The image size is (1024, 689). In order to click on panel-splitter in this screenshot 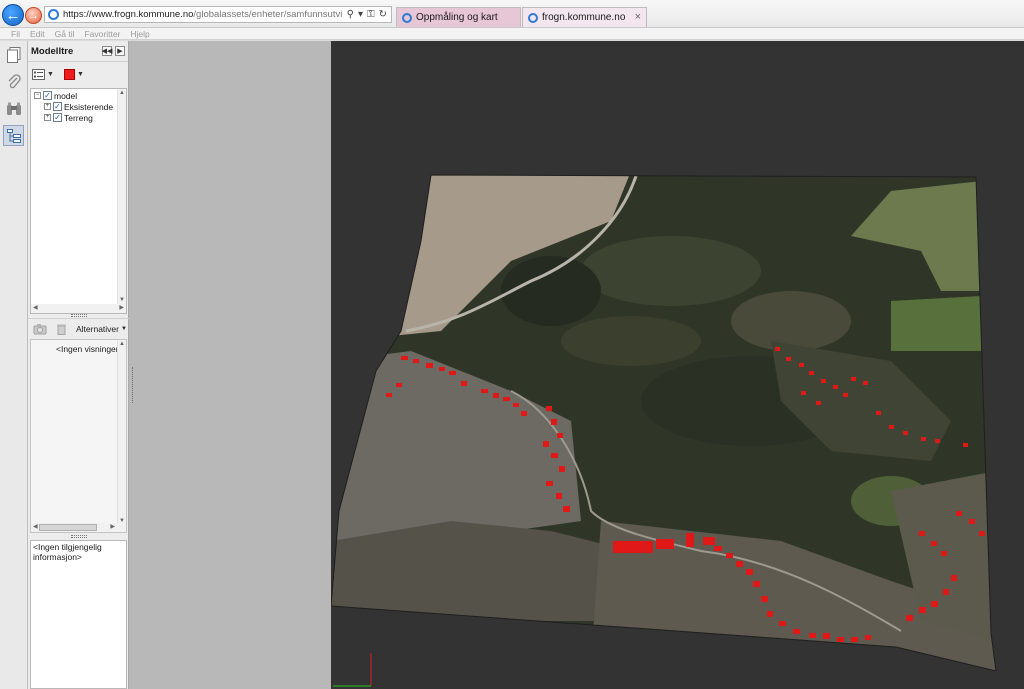, I will do `click(78, 537)`.